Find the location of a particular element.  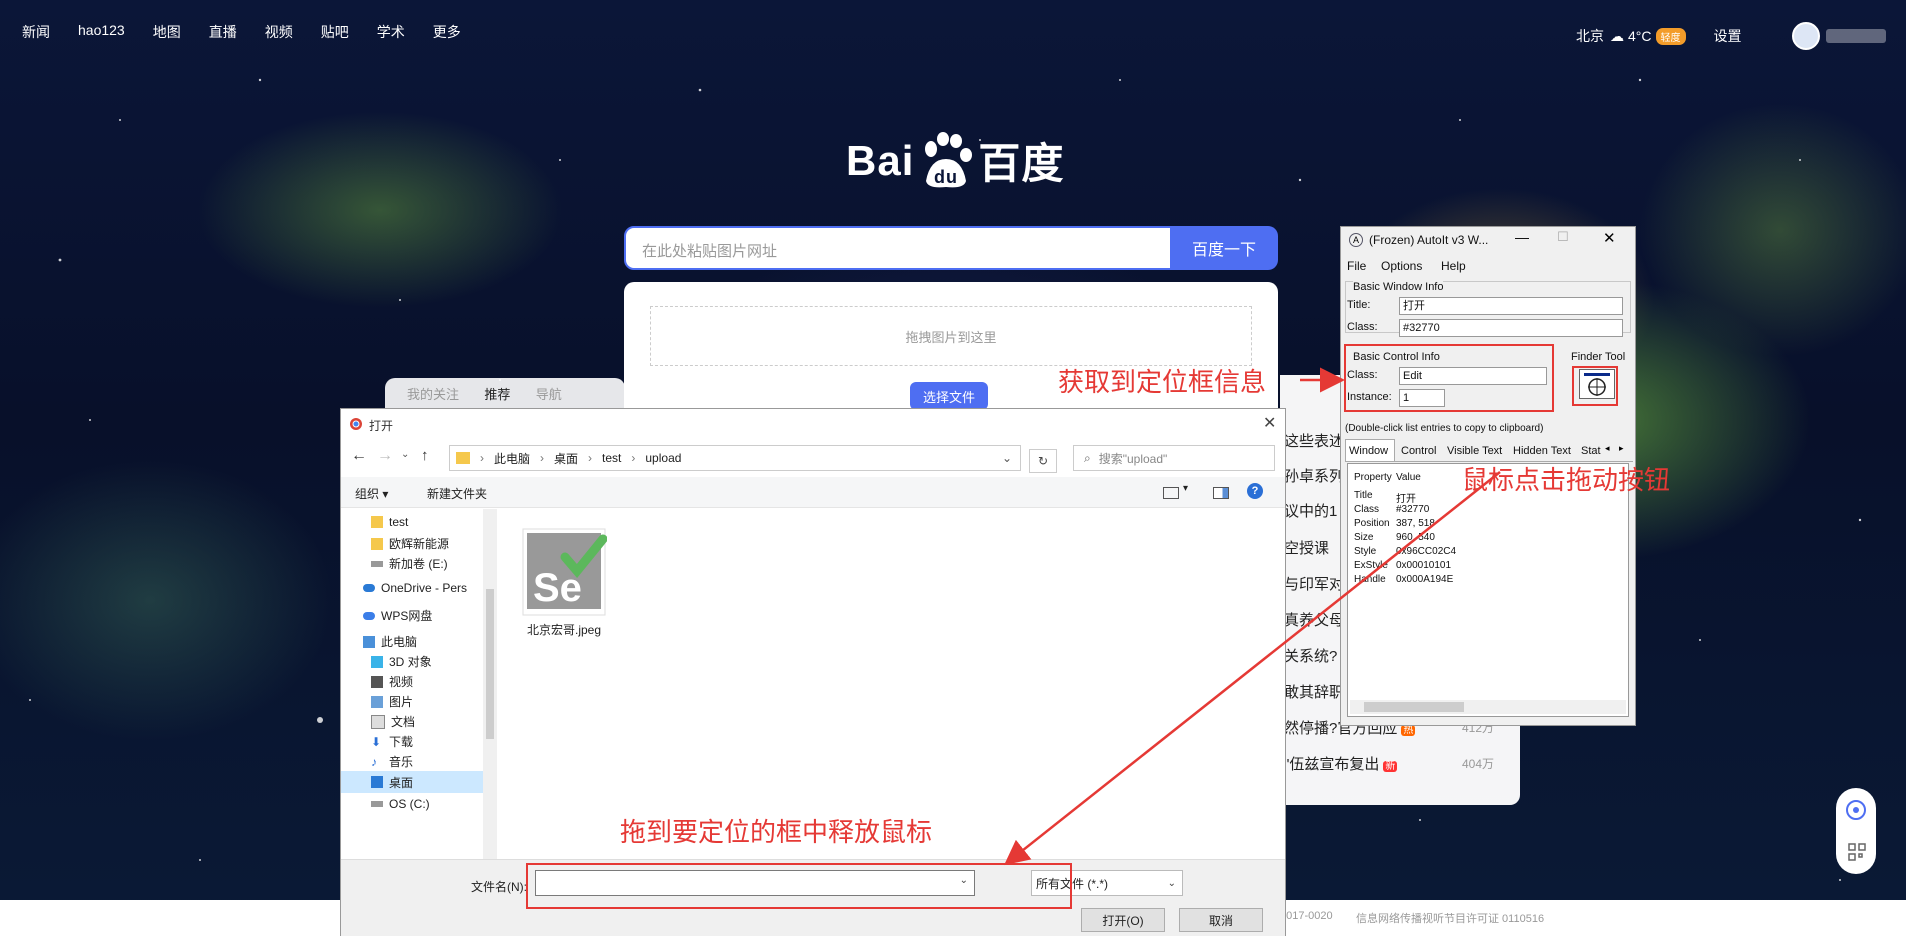

annotation-get-info: 获取到定位框信息 is located at coordinates (1162, 383).